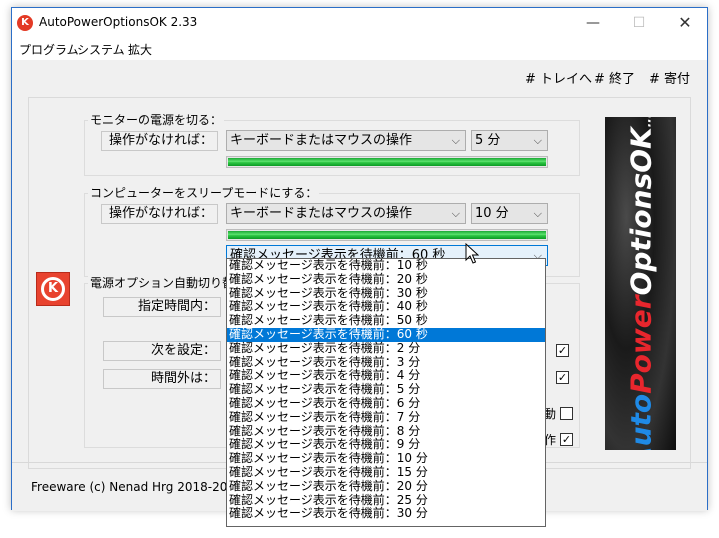 Image resolution: width=719 pixels, height=538 pixels. I want to click on dropdown-option: 確認メッセージ表示を待機前：60 秒, so click(386, 334).